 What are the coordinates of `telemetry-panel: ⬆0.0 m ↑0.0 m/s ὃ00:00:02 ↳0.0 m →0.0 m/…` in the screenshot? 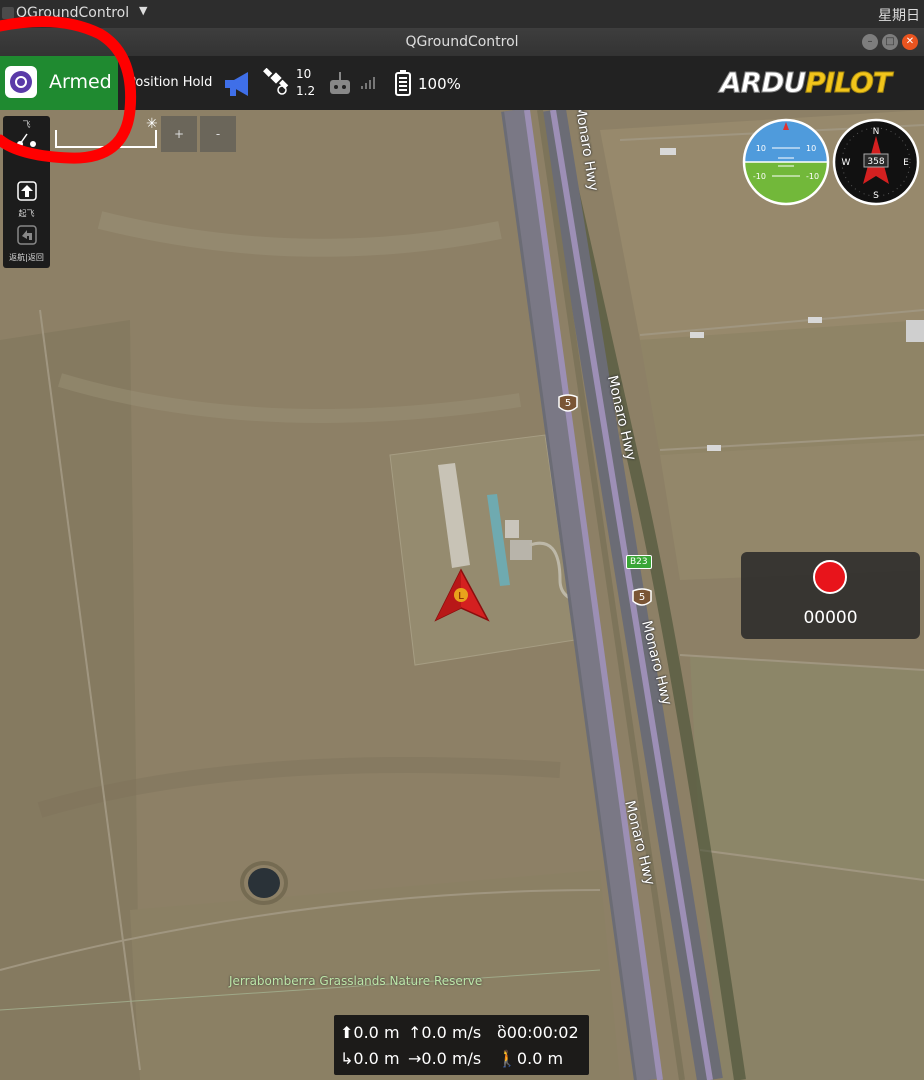 It's located at (461, 1045).